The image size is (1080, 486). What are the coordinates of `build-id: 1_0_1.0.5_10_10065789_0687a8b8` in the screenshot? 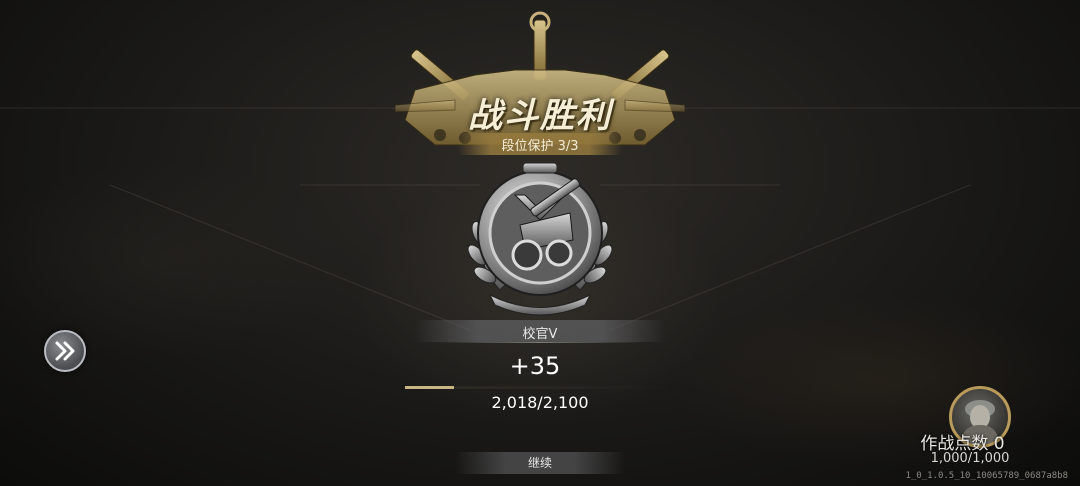 It's located at (986, 476).